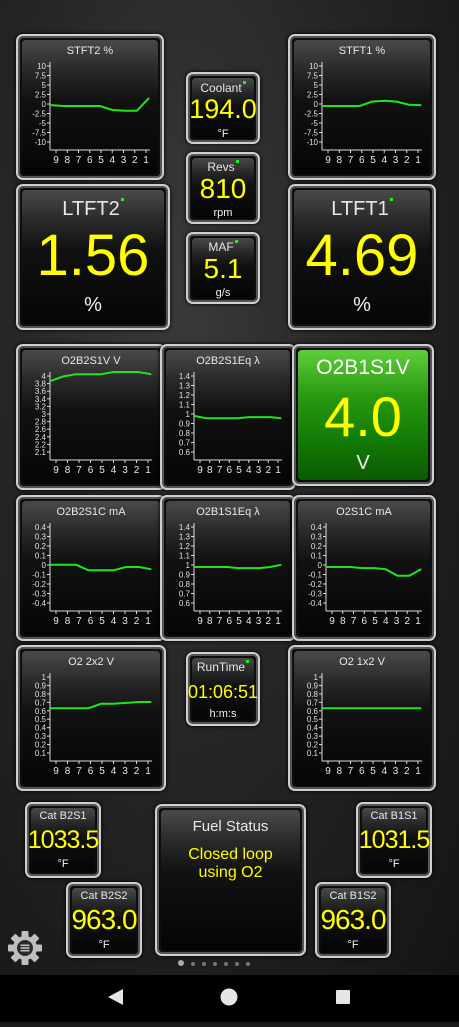 Image resolution: width=459 pixels, height=1027 pixels. Describe the element at coordinates (39, 603) in the screenshot. I see `y-tick-label: -0.4` at that location.